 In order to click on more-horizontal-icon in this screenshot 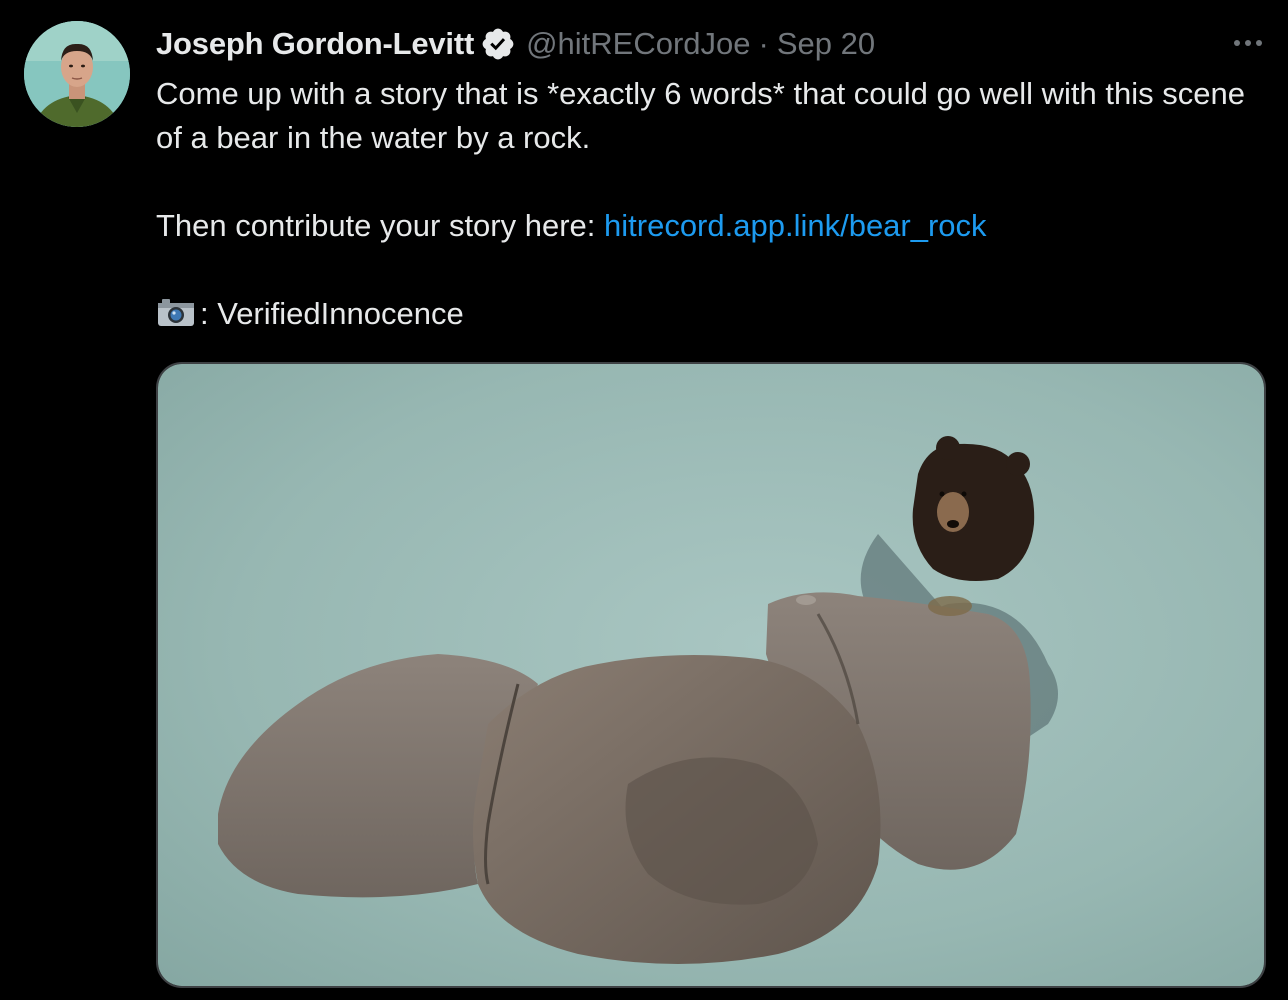, I will do `click(1248, 43)`.